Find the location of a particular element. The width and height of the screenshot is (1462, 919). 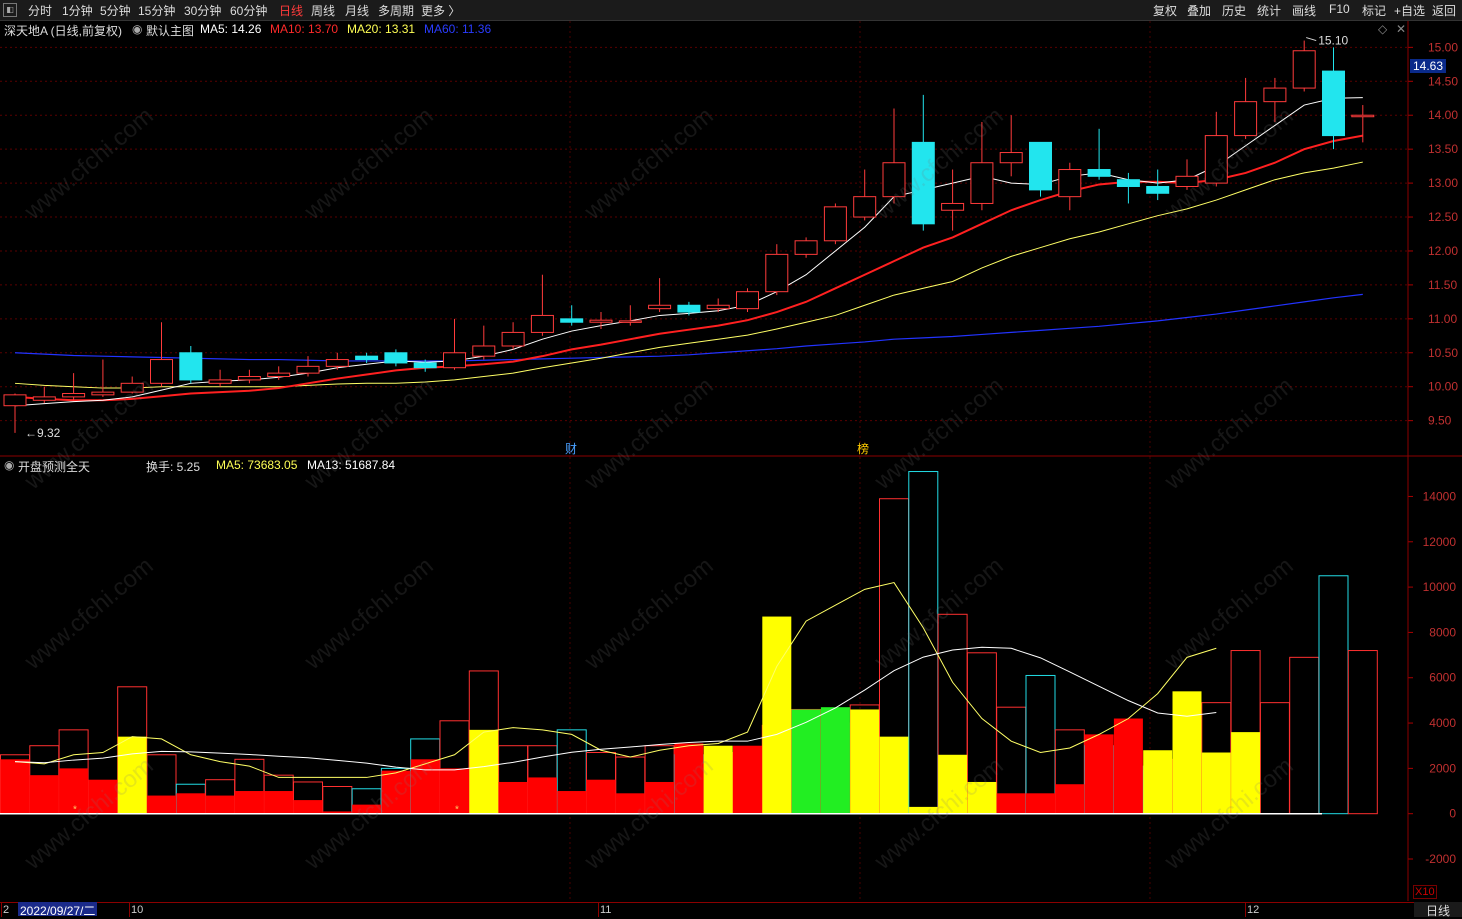

tool-button-0: 复权 is located at coordinates (1165, 10).